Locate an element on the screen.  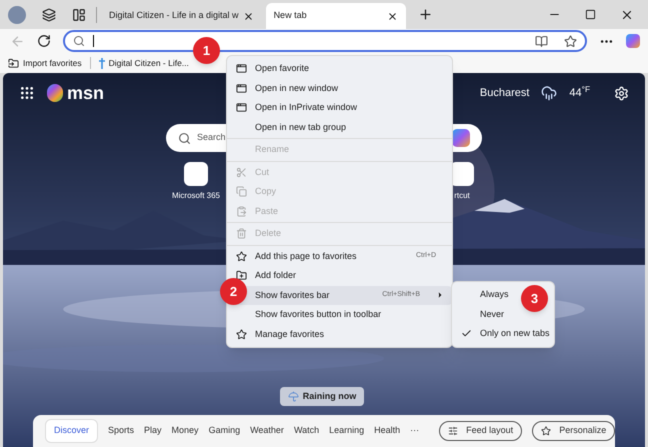
feed-tab: Discover is located at coordinates (71, 431).